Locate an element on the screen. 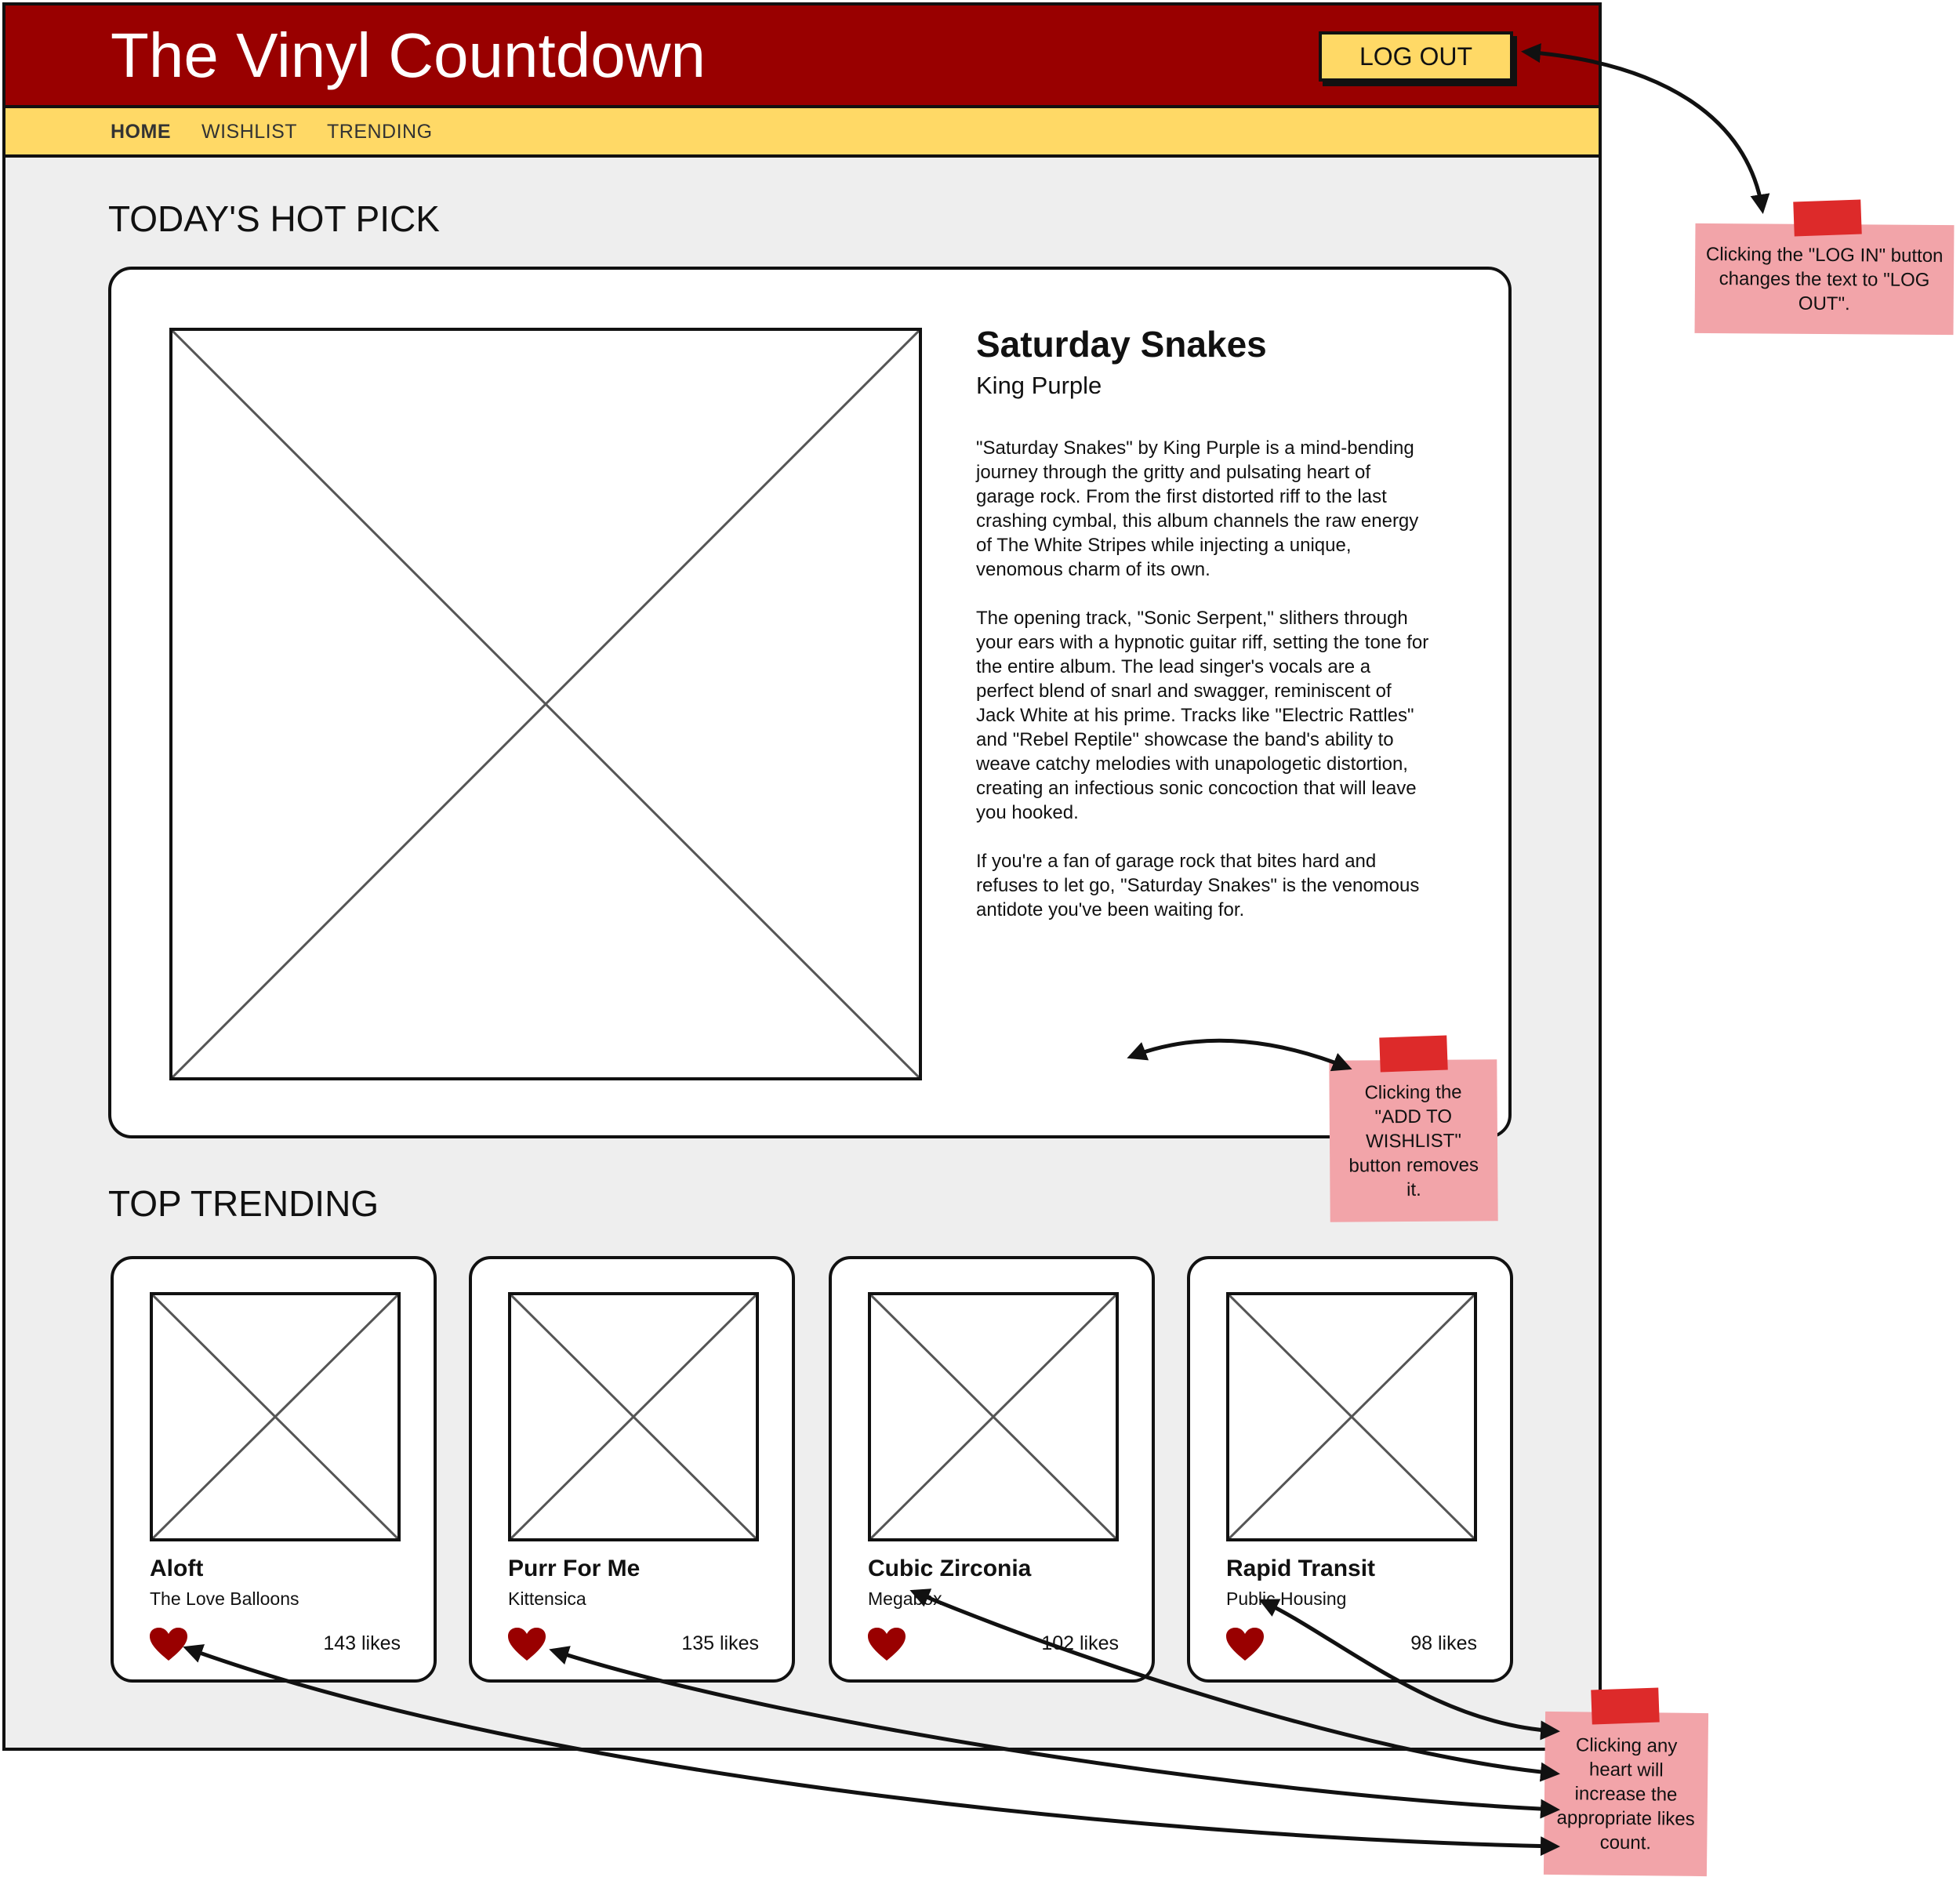 Image resolution: width=1960 pixels, height=1877 pixels. trending-title: Rapid Transit is located at coordinates (1301, 1568).